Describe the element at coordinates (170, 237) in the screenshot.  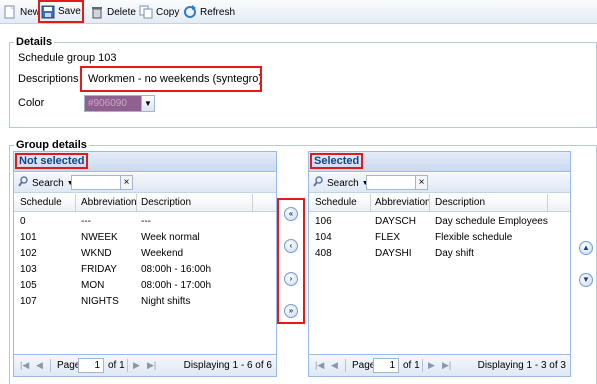
I see `table-cell: Week normal` at that location.